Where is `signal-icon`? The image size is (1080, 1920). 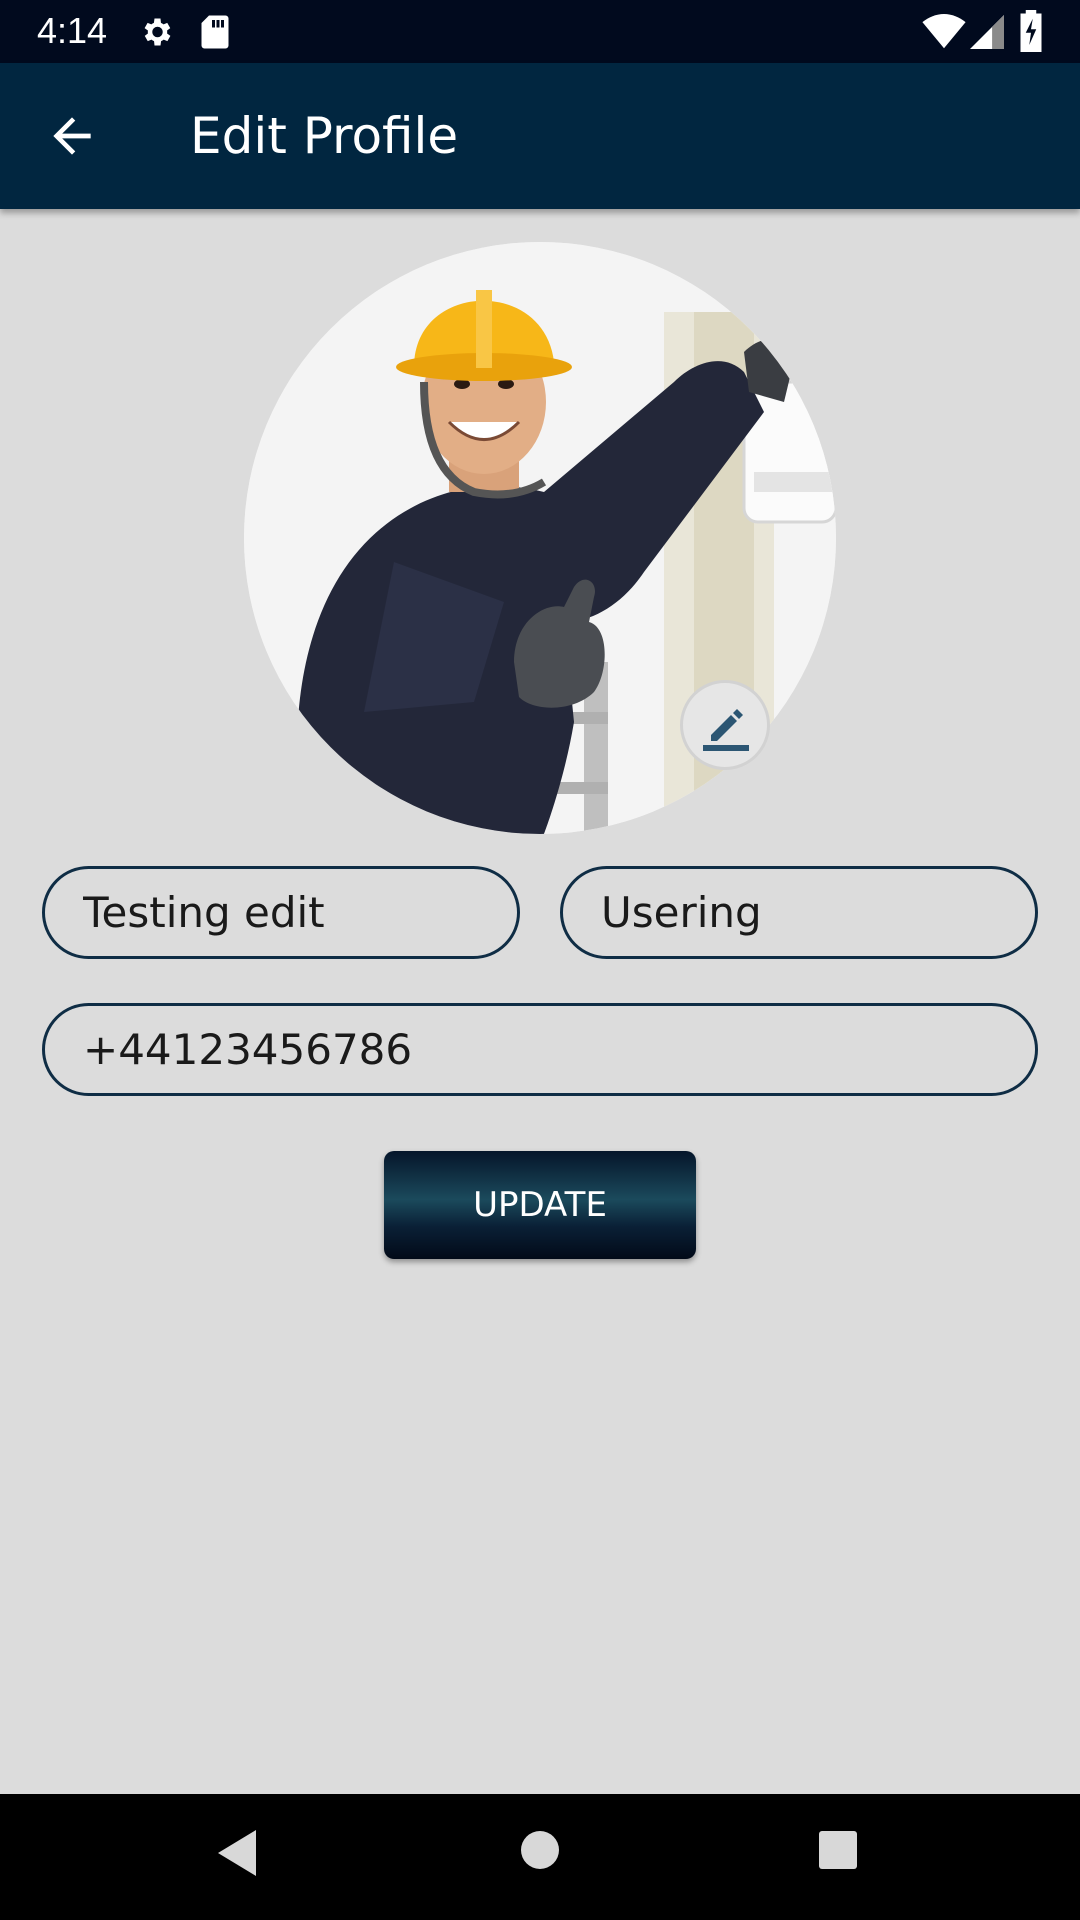
signal-icon is located at coordinates (987, 32).